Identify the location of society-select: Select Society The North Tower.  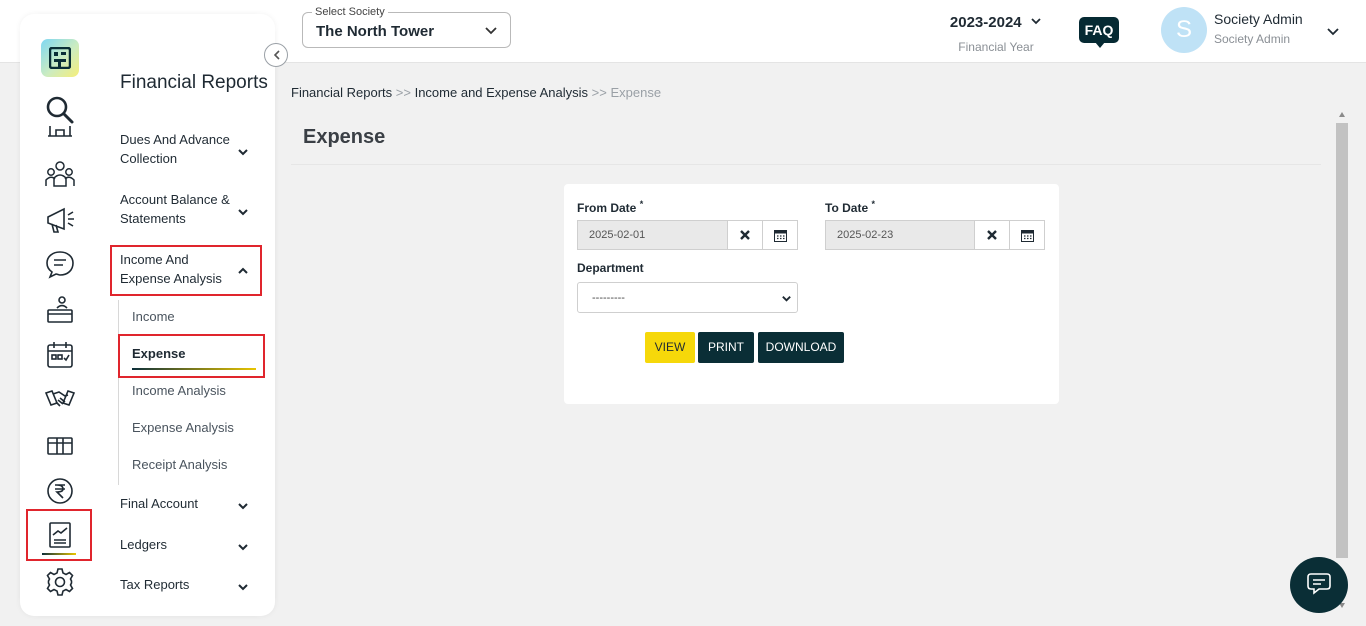
(406, 27).